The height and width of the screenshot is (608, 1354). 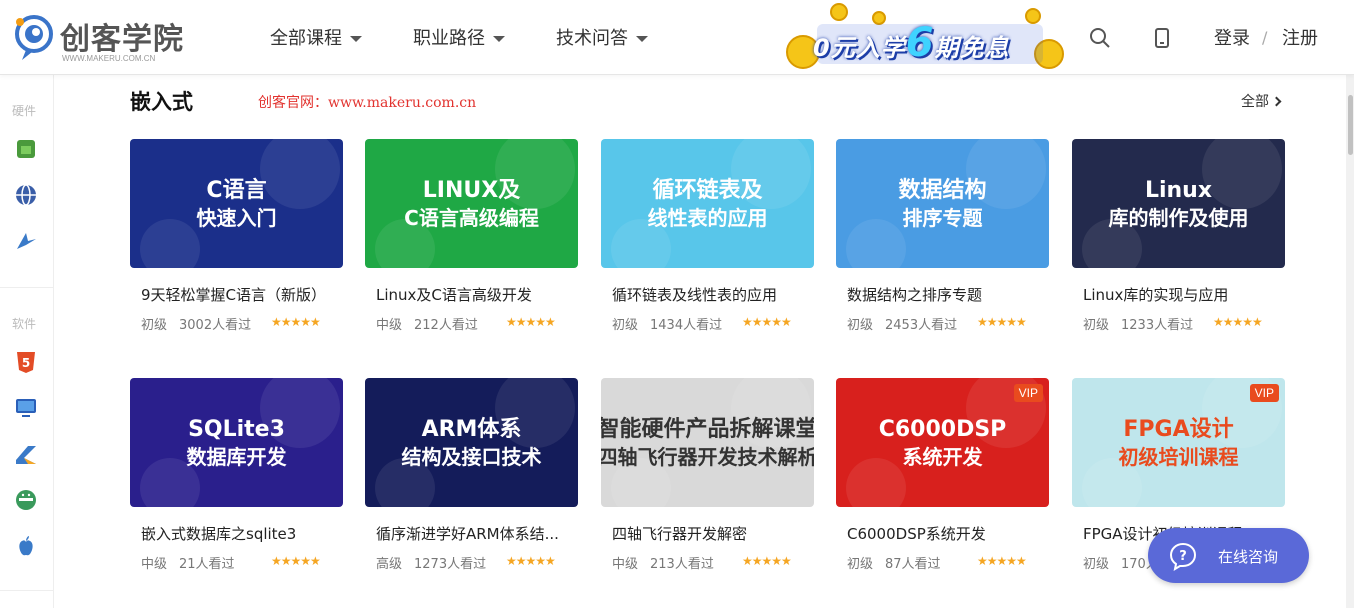 I want to click on course-meta: 中级 213人看过, so click(x=663, y=562).